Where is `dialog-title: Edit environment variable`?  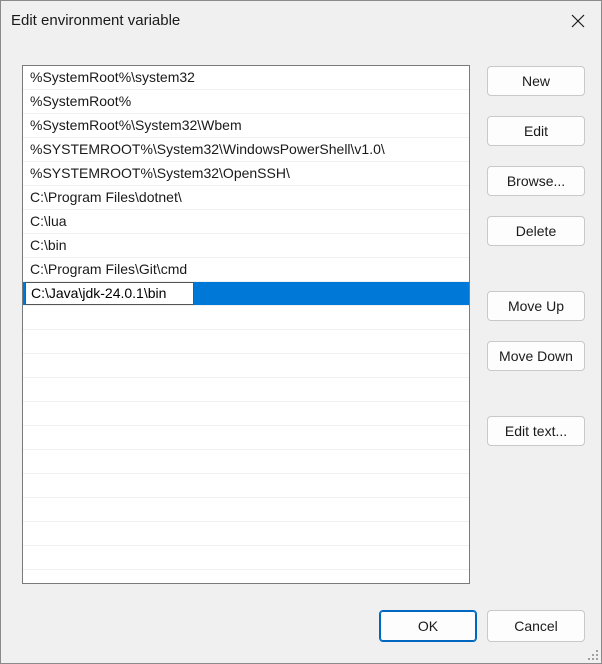 dialog-title: Edit environment variable is located at coordinates (96, 20).